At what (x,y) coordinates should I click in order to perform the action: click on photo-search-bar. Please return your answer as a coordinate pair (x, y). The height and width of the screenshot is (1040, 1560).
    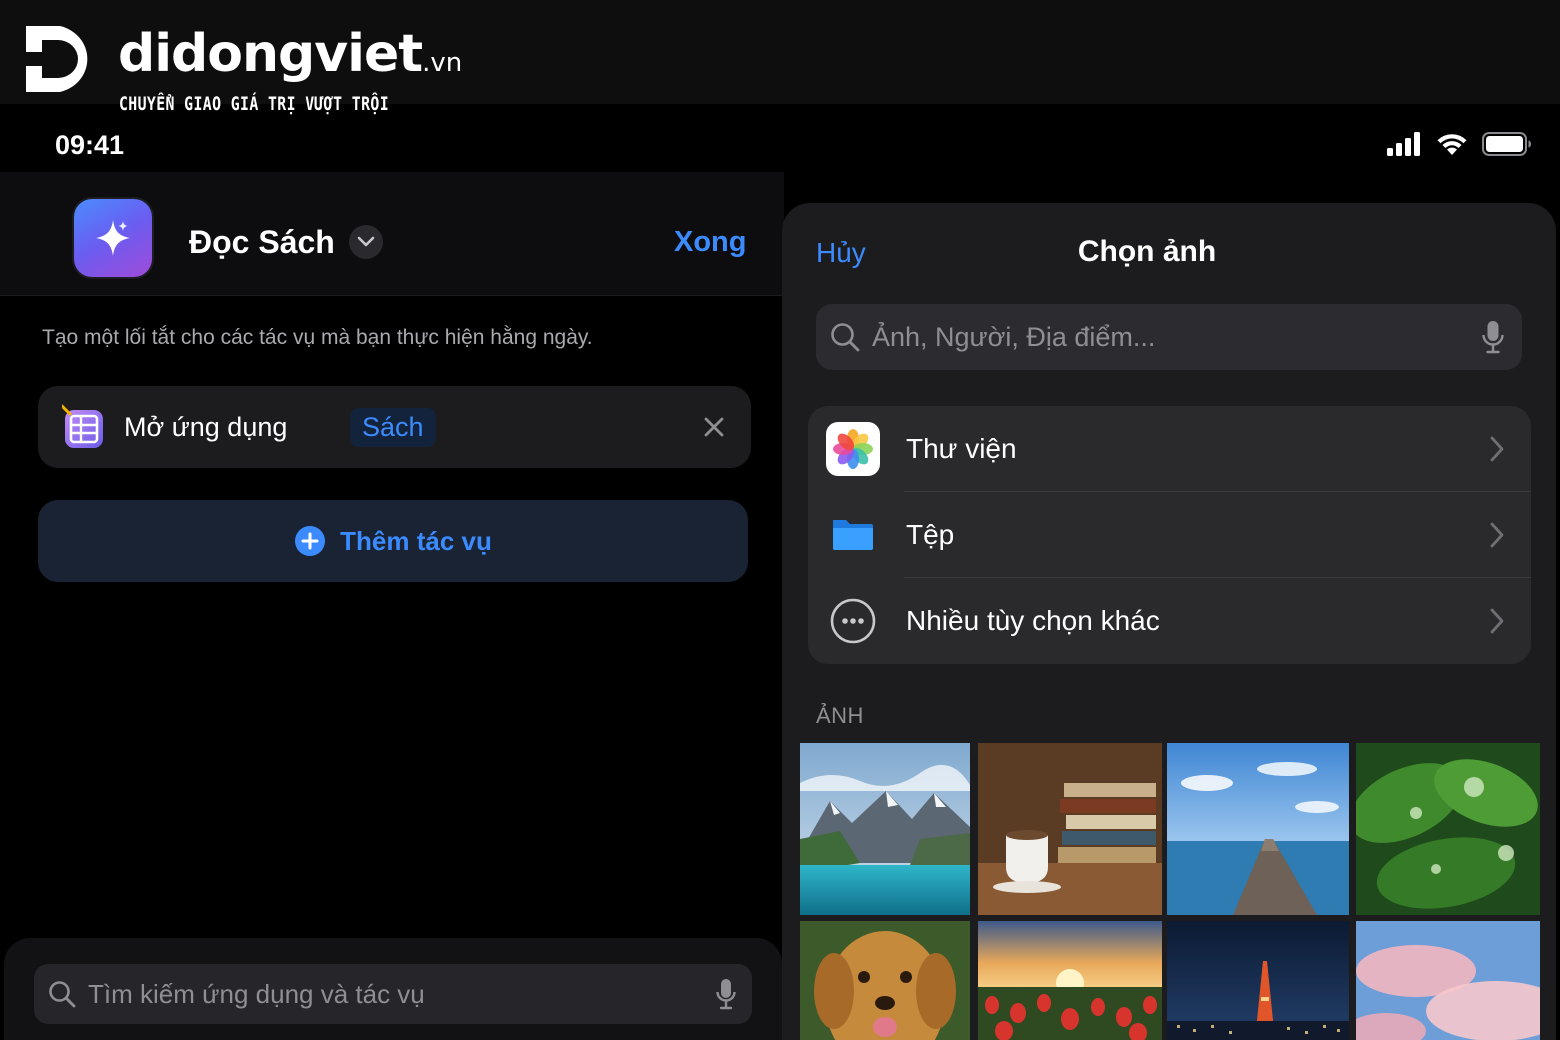
    Looking at the image, I should click on (1169, 337).